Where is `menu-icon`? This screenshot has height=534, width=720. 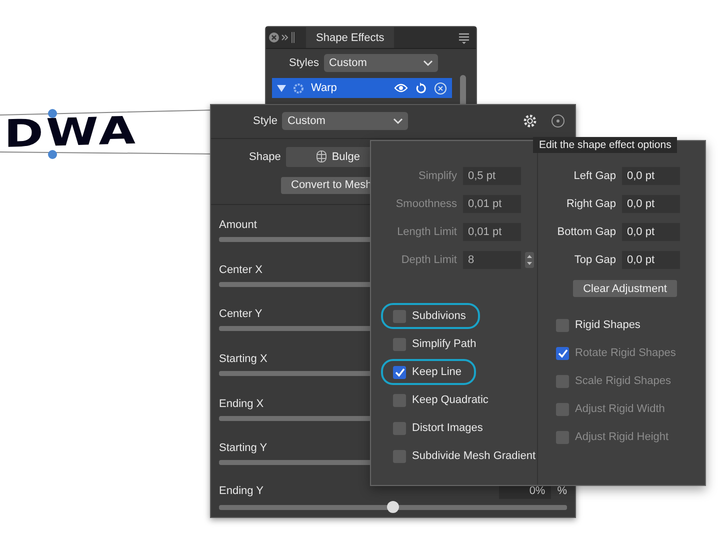
menu-icon is located at coordinates (464, 38).